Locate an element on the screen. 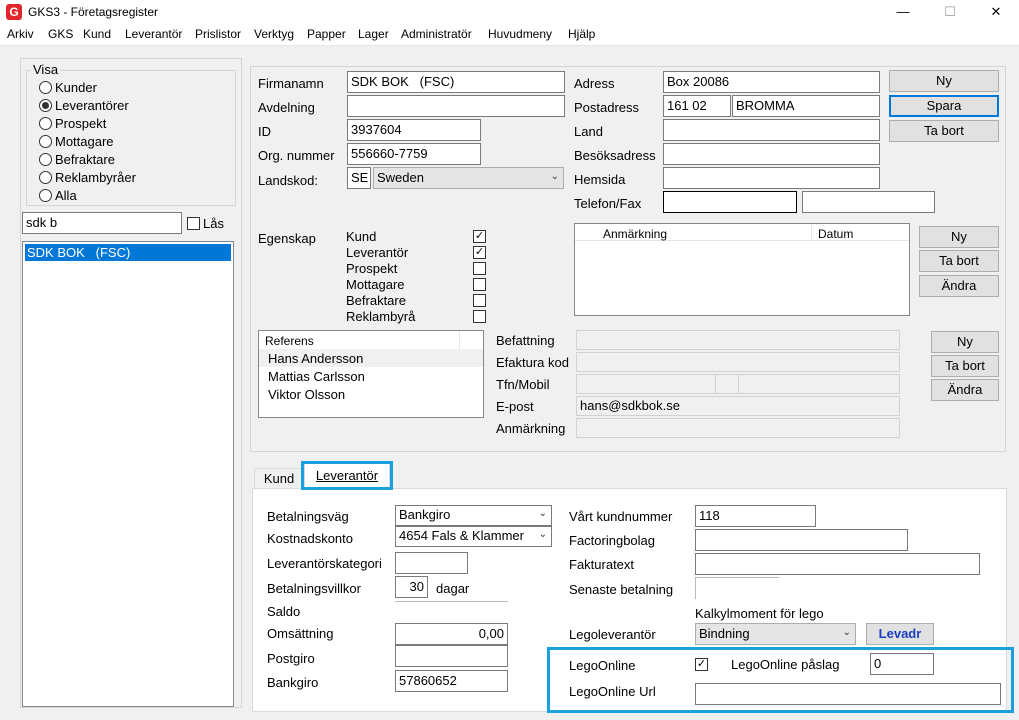 Image resolution: width=1019 pixels, height=720 pixels. legolev-value: Bindning is located at coordinates (724, 633).